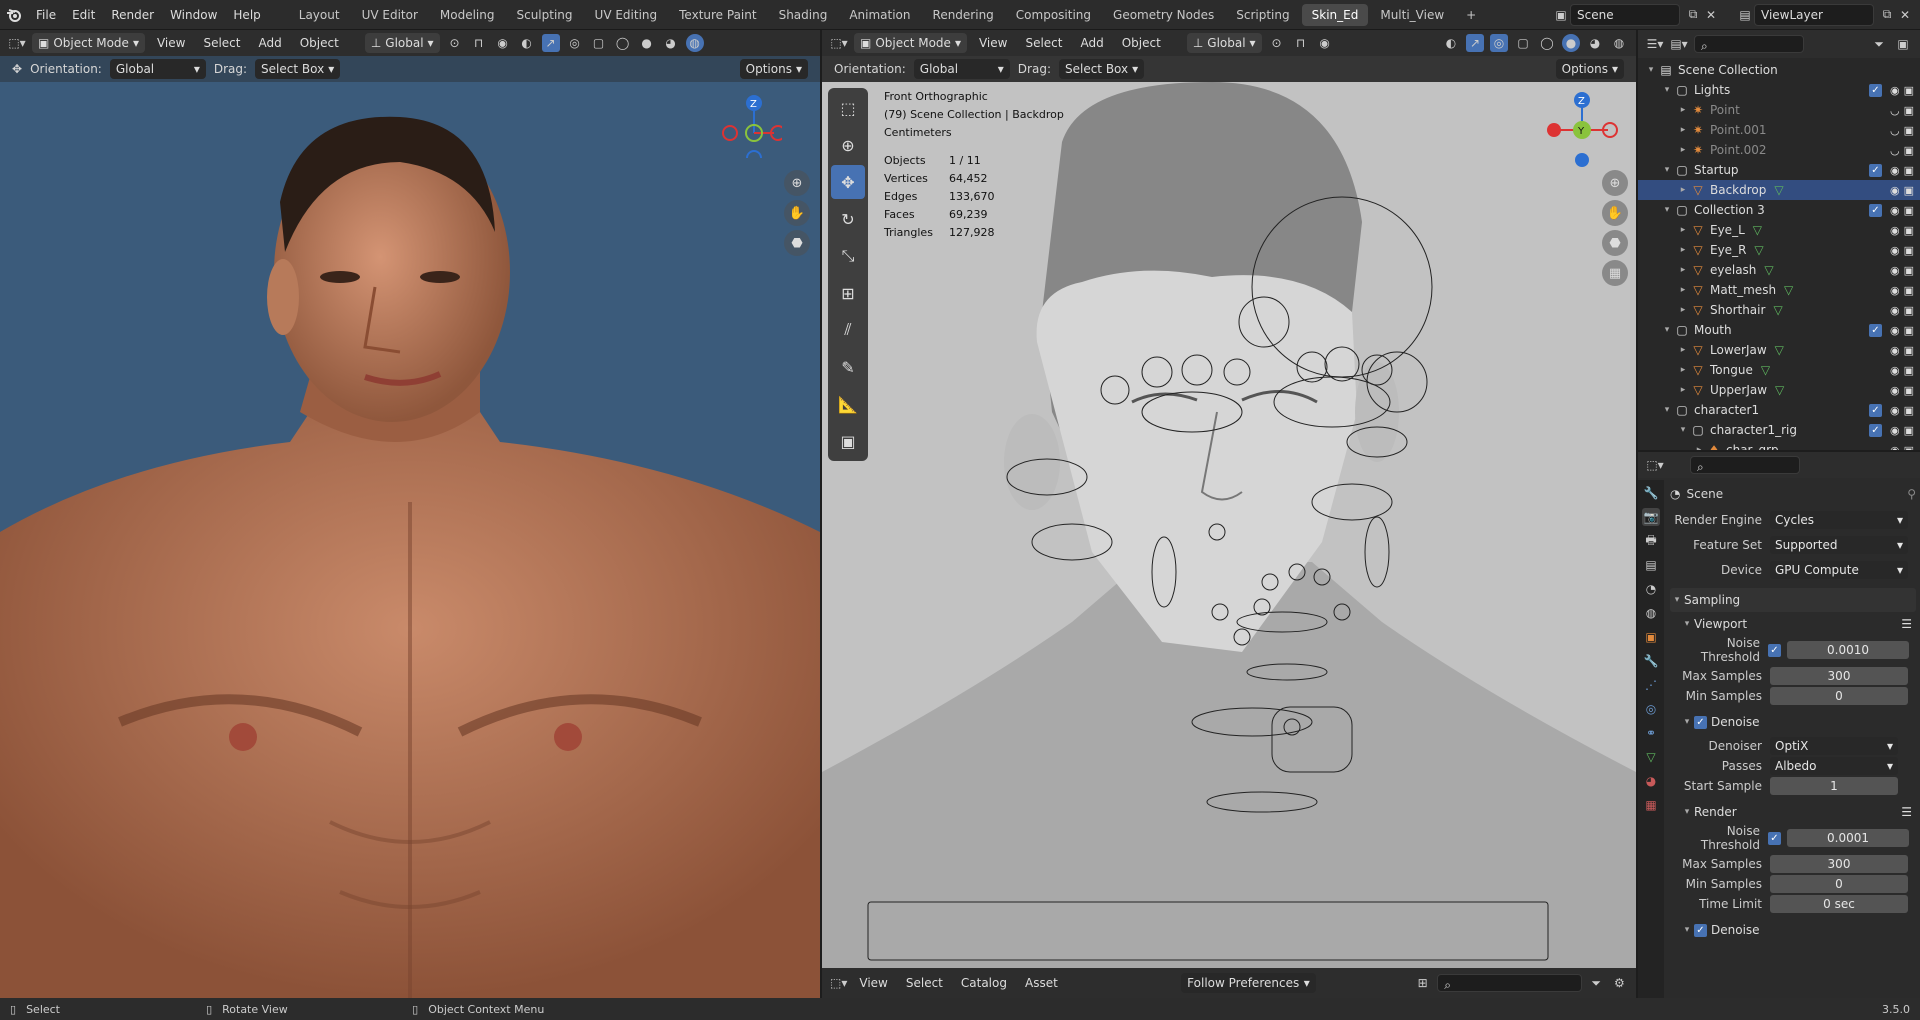  What do you see at coordinates (1875, 90) in the screenshot?
I see `exclude-checkbox: ✓` at bounding box center [1875, 90].